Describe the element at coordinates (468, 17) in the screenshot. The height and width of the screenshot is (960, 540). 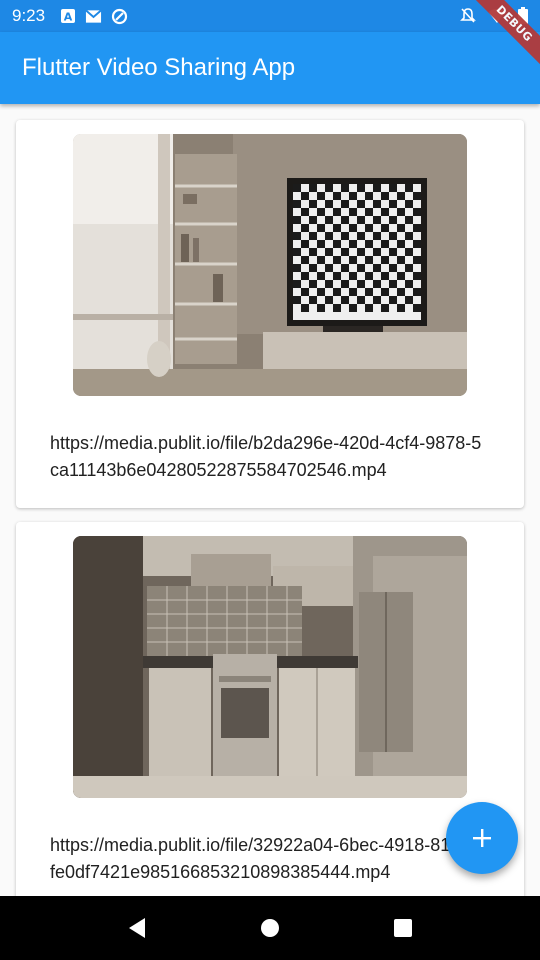
I see `do-not-disturb-icon` at that location.